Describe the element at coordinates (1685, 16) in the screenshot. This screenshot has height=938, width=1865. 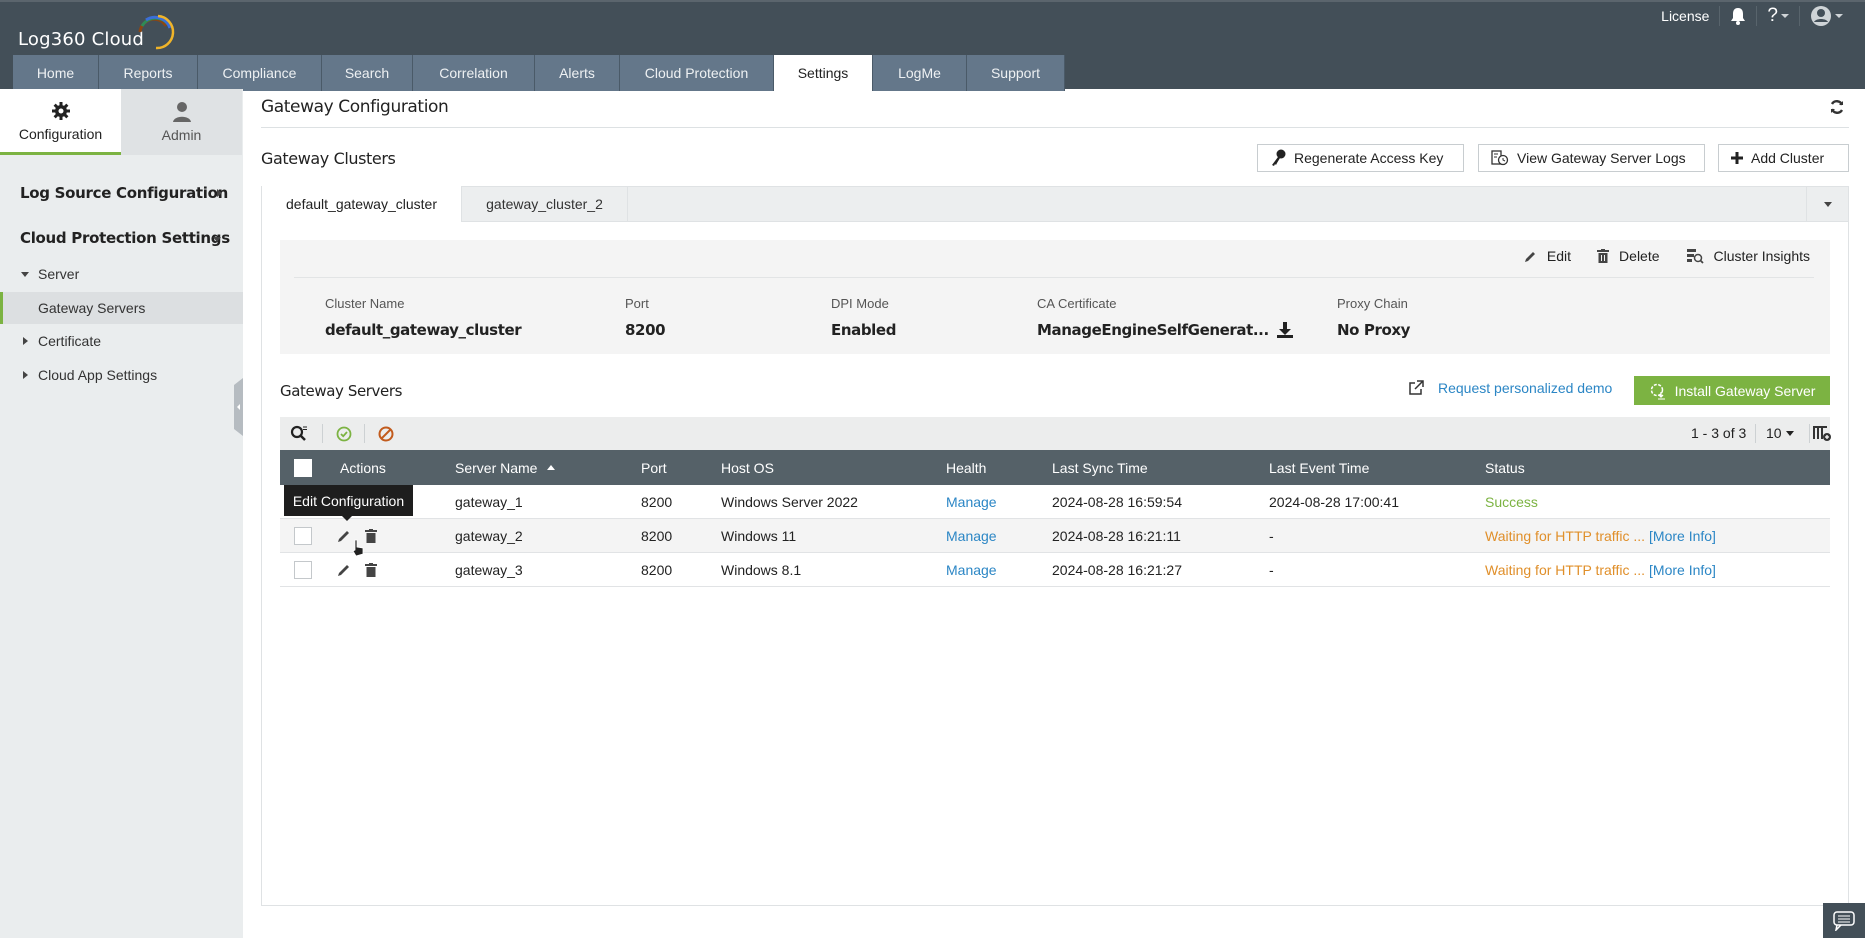
I see `license-link: License` at that location.